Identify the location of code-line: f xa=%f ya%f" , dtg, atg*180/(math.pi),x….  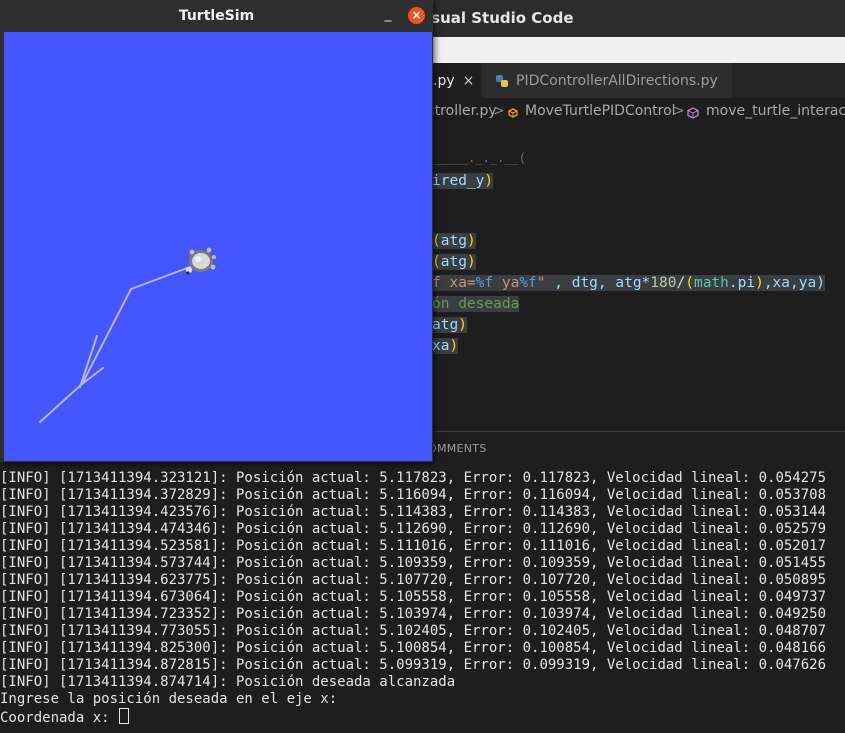
(628, 283).